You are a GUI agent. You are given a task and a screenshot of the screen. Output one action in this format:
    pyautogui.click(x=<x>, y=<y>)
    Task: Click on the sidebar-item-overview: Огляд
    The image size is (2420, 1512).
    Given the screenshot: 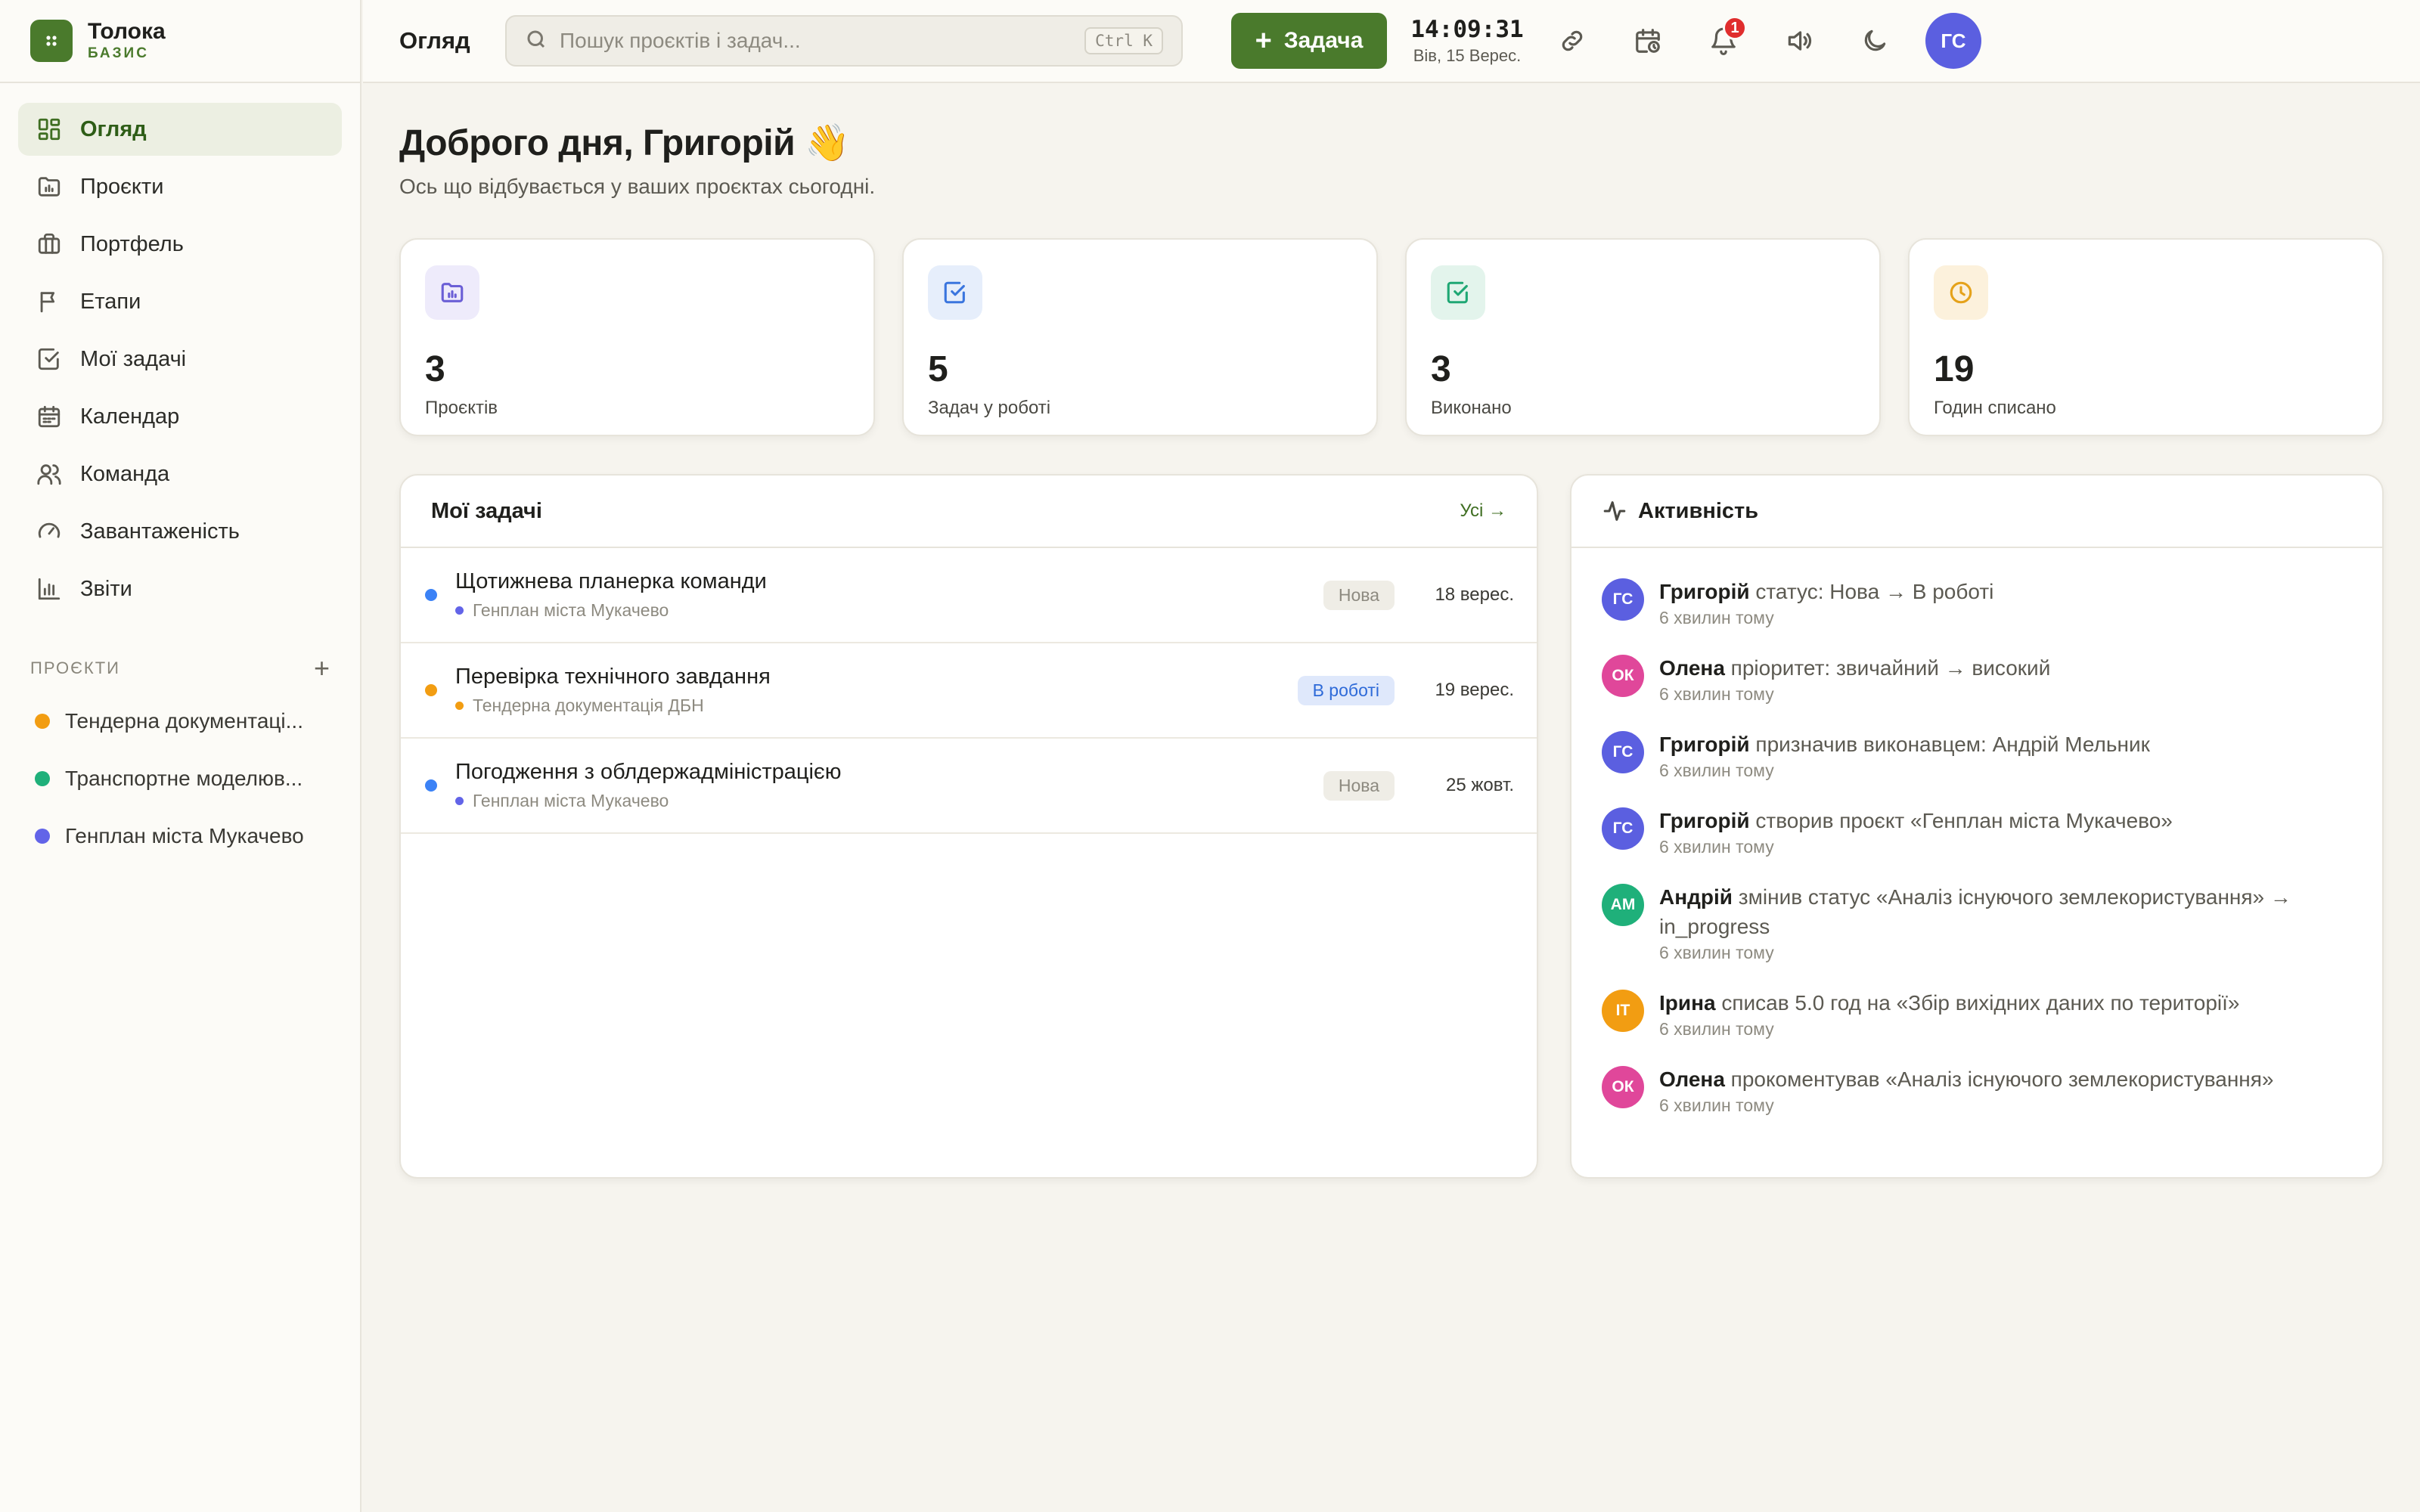 What is the action you would take?
    pyautogui.click(x=180, y=129)
    